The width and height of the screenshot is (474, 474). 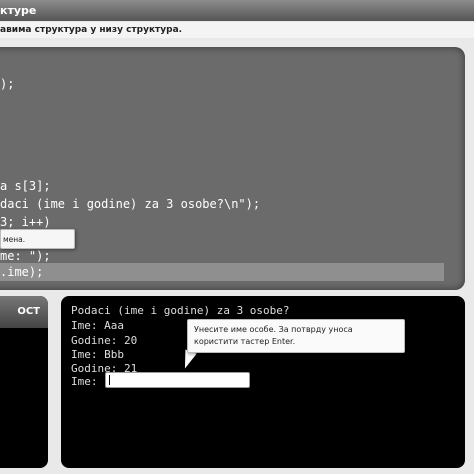 I want to click on side-panel-header: ОСТ, so click(x=24, y=312).